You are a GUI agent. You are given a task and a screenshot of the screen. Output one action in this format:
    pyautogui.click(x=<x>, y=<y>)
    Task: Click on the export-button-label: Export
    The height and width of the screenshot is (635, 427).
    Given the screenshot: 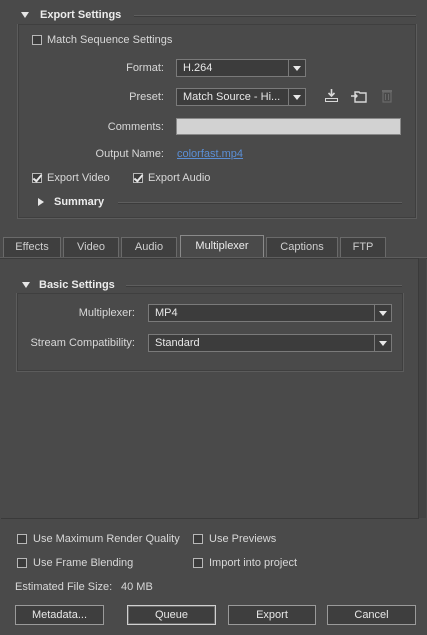 What is the action you would take?
    pyautogui.click(x=272, y=615)
    